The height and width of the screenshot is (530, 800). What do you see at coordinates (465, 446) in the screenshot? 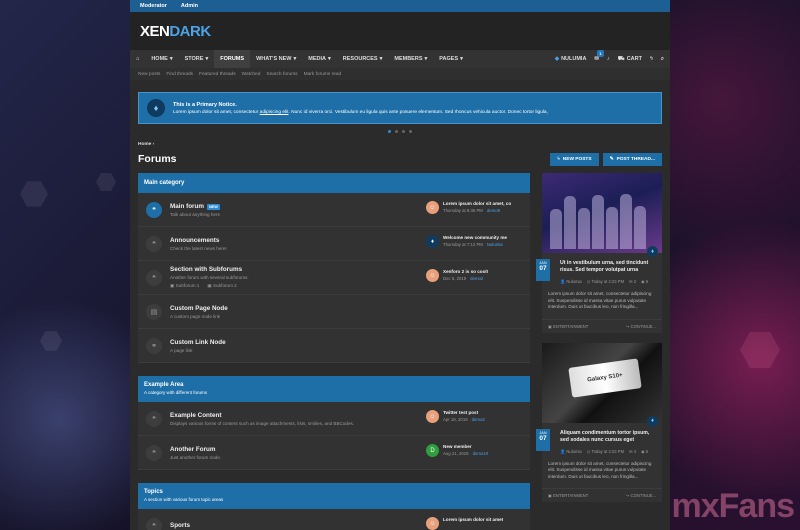
I see `latest-title: New member` at bounding box center [465, 446].